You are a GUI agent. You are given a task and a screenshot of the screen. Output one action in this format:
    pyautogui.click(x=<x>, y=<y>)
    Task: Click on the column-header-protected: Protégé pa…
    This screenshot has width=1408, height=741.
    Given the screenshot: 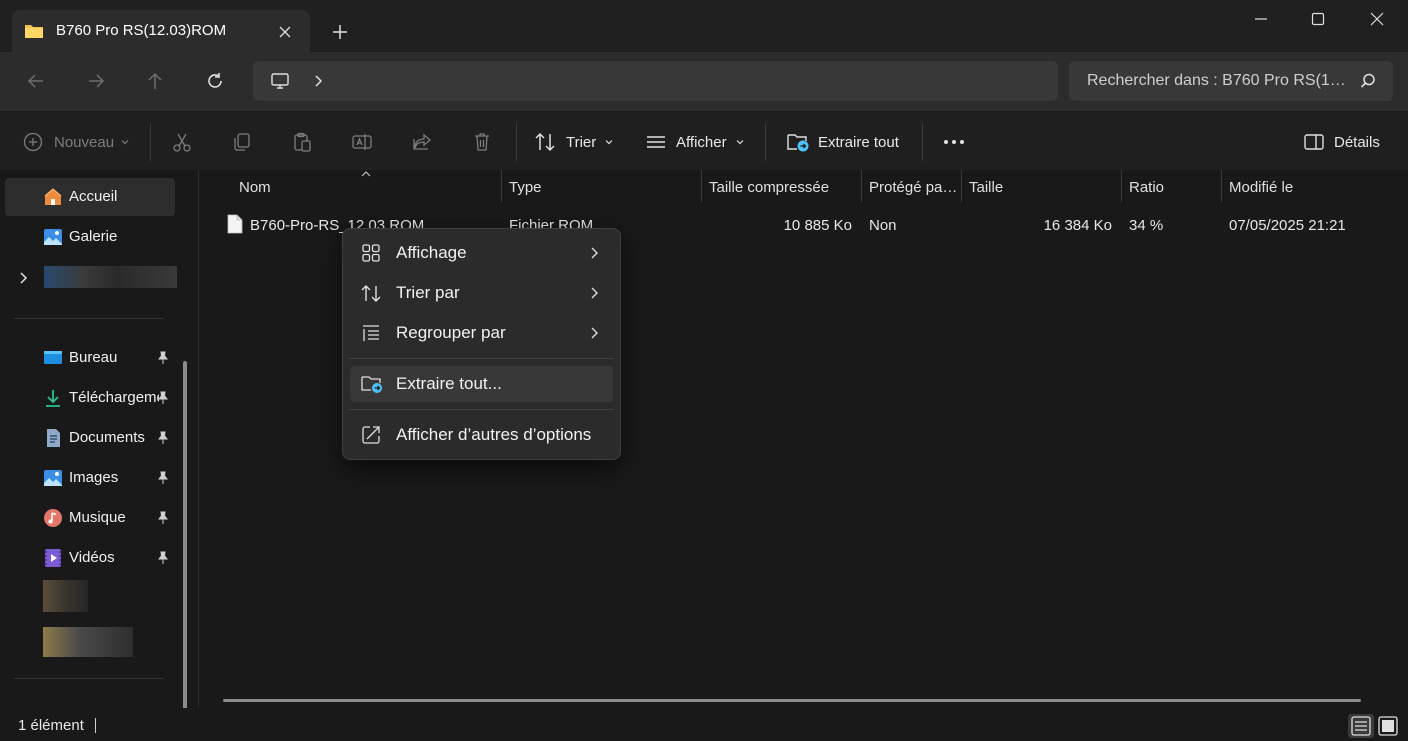 What is the action you would take?
    pyautogui.click(x=913, y=187)
    